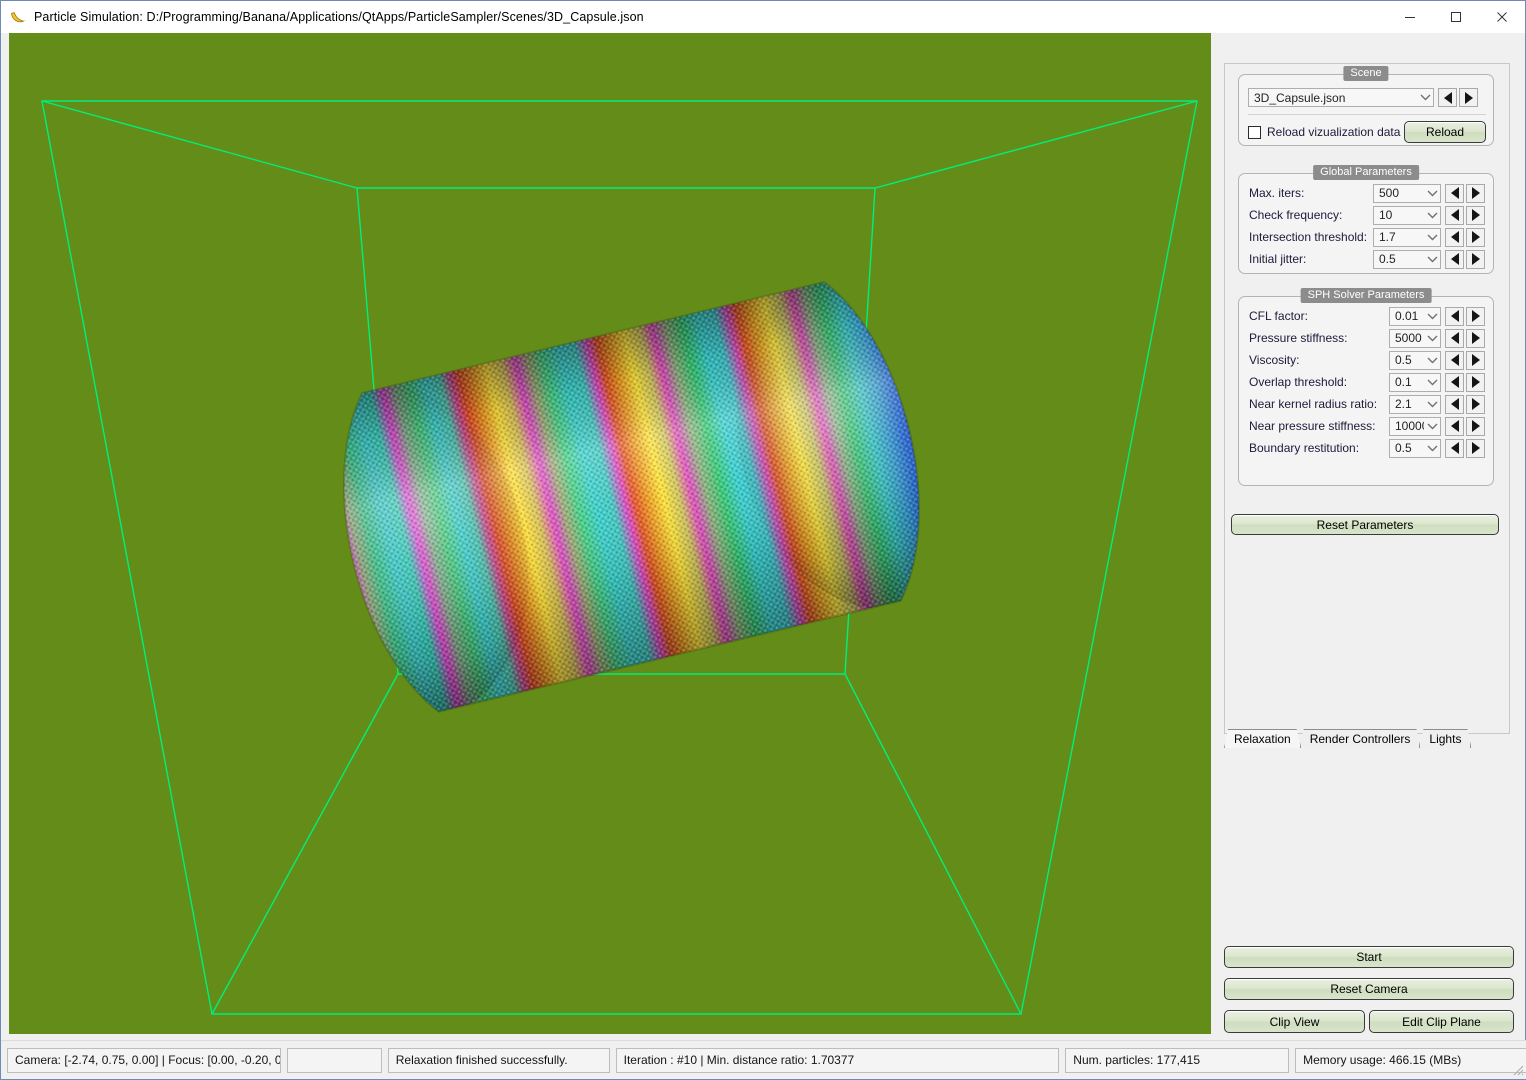  I want to click on scene-next-button, so click(1468, 97).